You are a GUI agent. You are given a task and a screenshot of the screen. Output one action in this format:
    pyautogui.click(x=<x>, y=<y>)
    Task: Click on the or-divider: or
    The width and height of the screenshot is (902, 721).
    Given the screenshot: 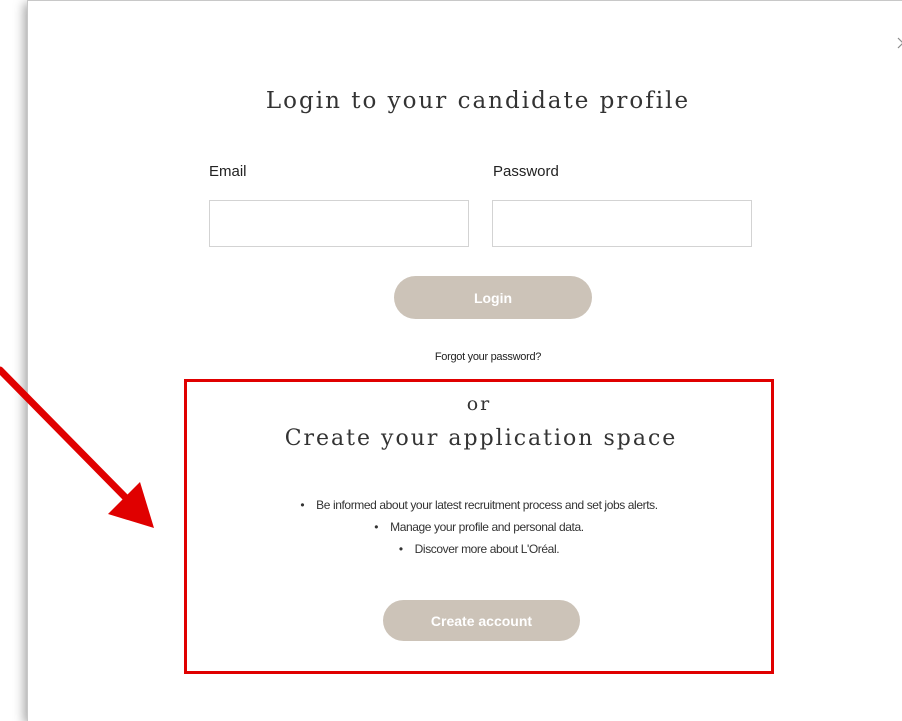 What is the action you would take?
    pyautogui.click(x=479, y=404)
    